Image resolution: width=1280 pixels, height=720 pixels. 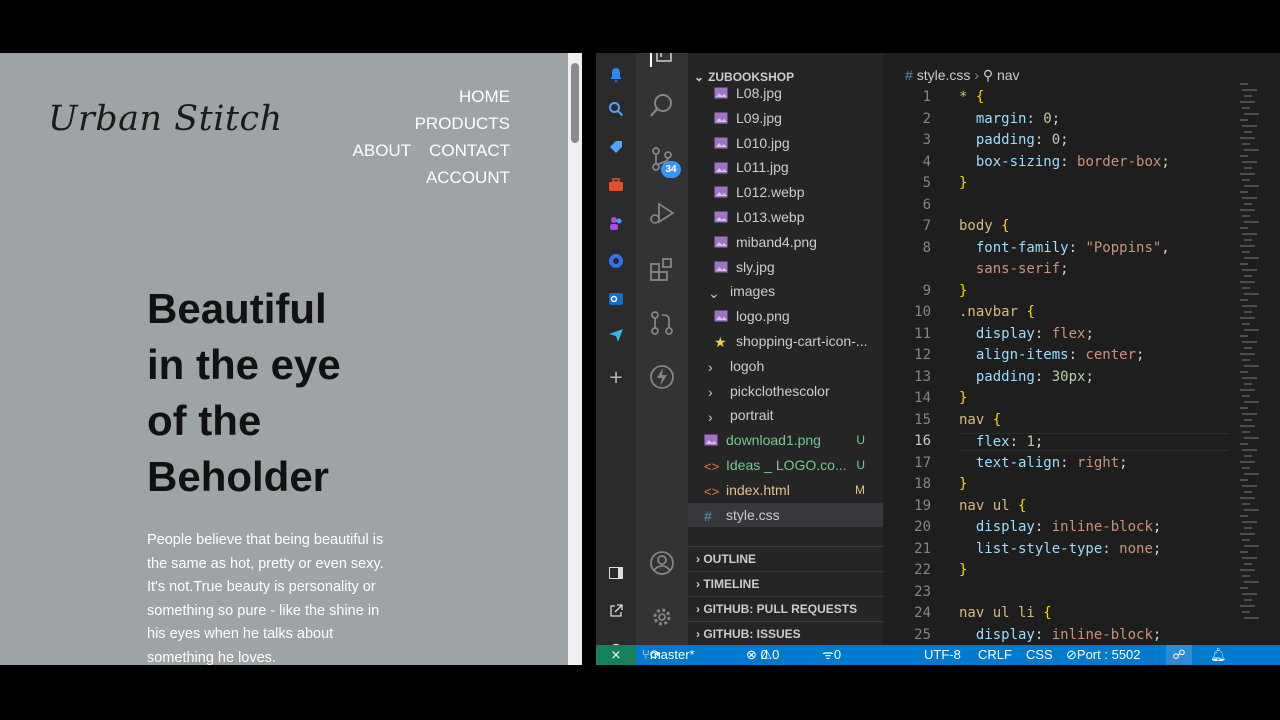 I want to click on breadcrumb-symbol: nav, so click(x=1008, y=75).